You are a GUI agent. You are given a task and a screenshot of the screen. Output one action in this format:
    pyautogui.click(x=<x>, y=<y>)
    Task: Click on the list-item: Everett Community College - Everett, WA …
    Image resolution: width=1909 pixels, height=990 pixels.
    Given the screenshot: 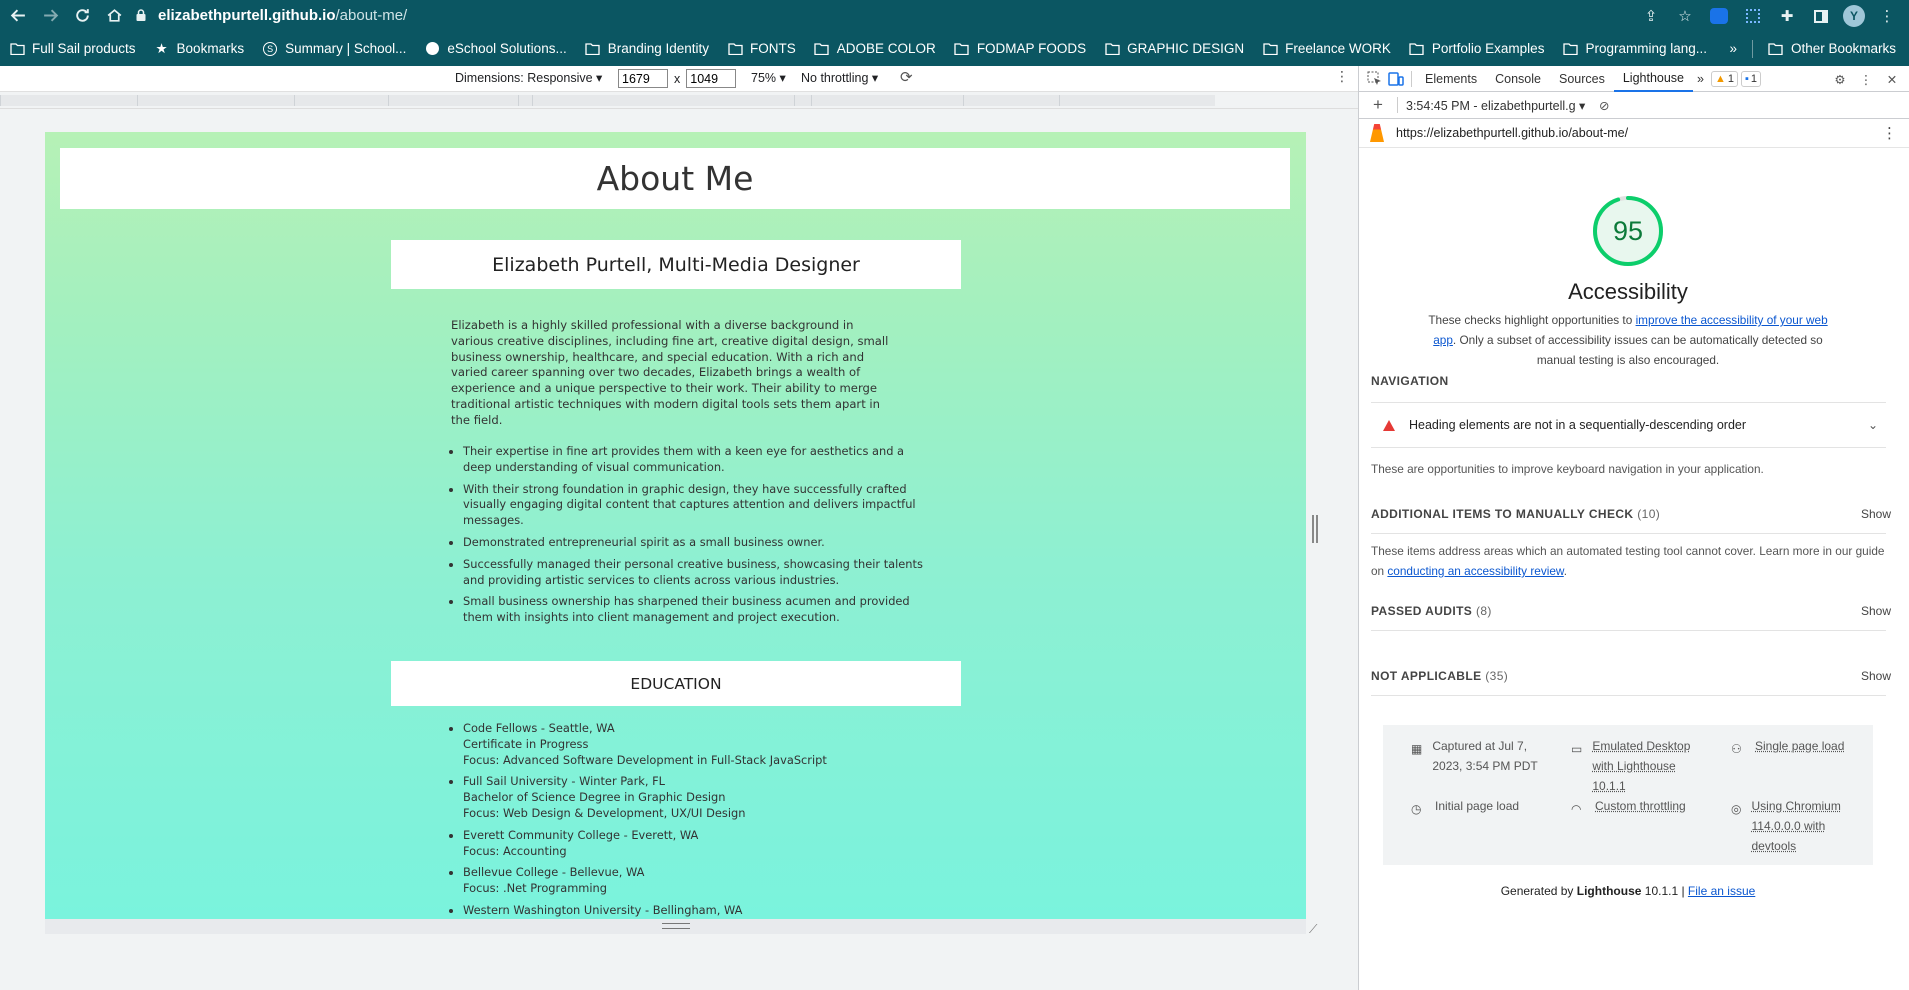 What is the action you would take?
    pyautogui.click(x=698, y=844)
    